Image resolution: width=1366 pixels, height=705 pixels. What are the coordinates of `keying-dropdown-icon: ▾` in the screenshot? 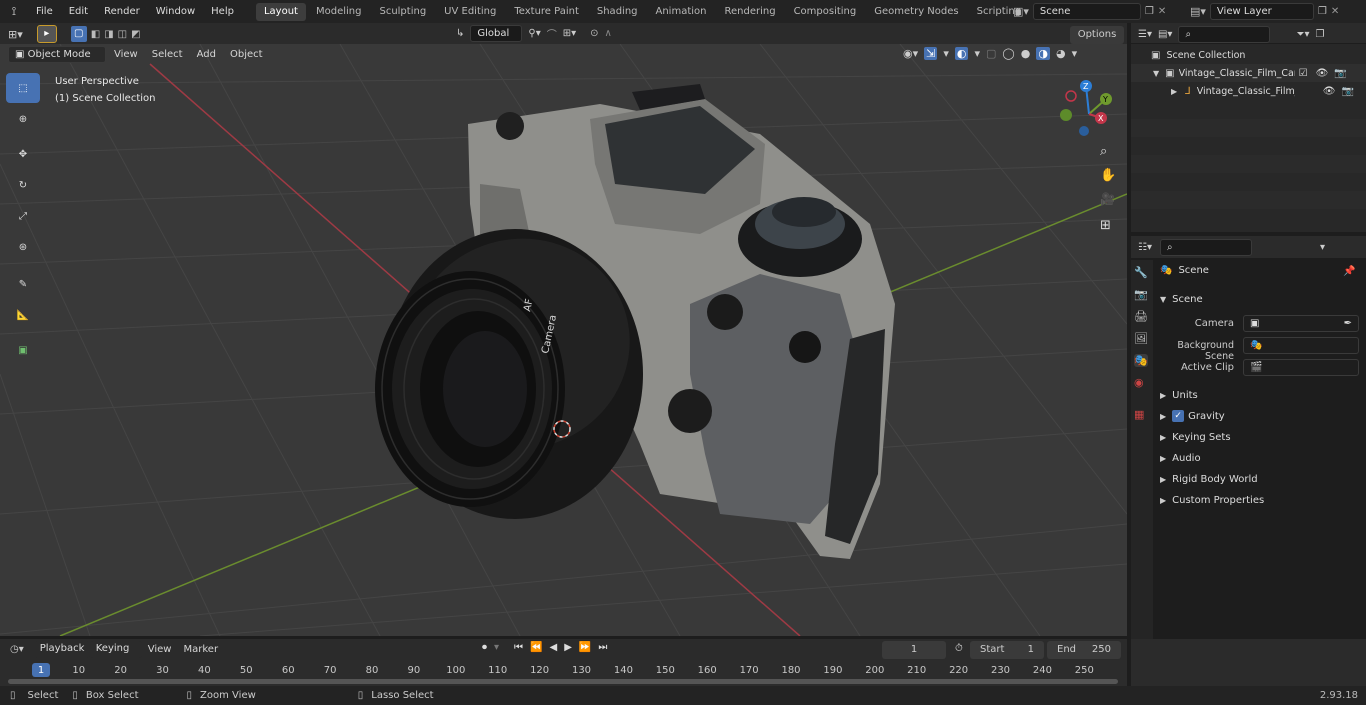 It's located at (496, 647).